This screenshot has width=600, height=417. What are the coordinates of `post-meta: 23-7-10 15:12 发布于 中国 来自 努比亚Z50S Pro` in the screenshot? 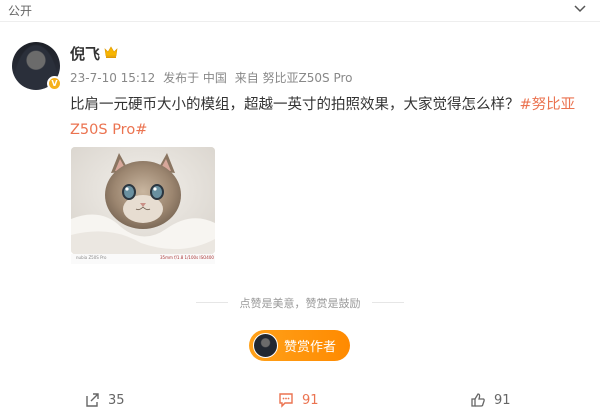 It's located at (213, 77).